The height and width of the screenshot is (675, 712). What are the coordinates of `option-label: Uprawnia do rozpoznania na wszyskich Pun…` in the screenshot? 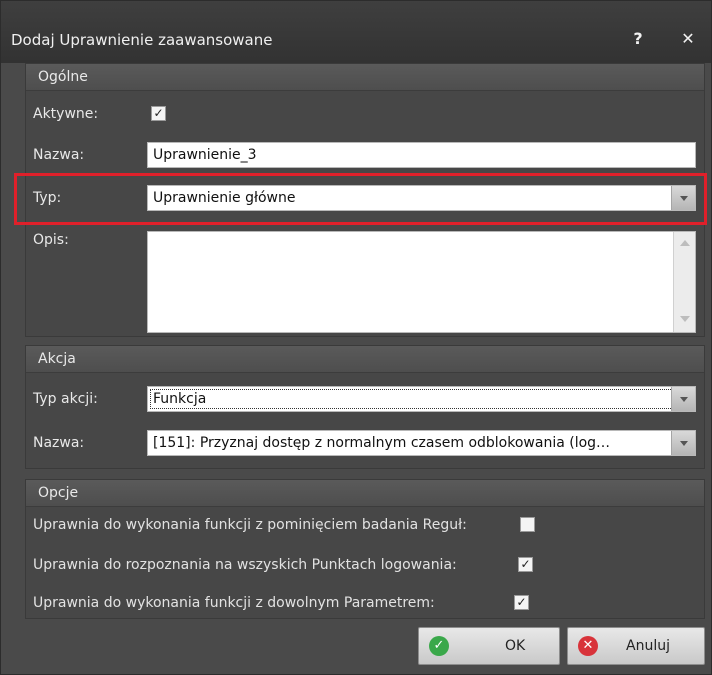 It's located at (245, 565).